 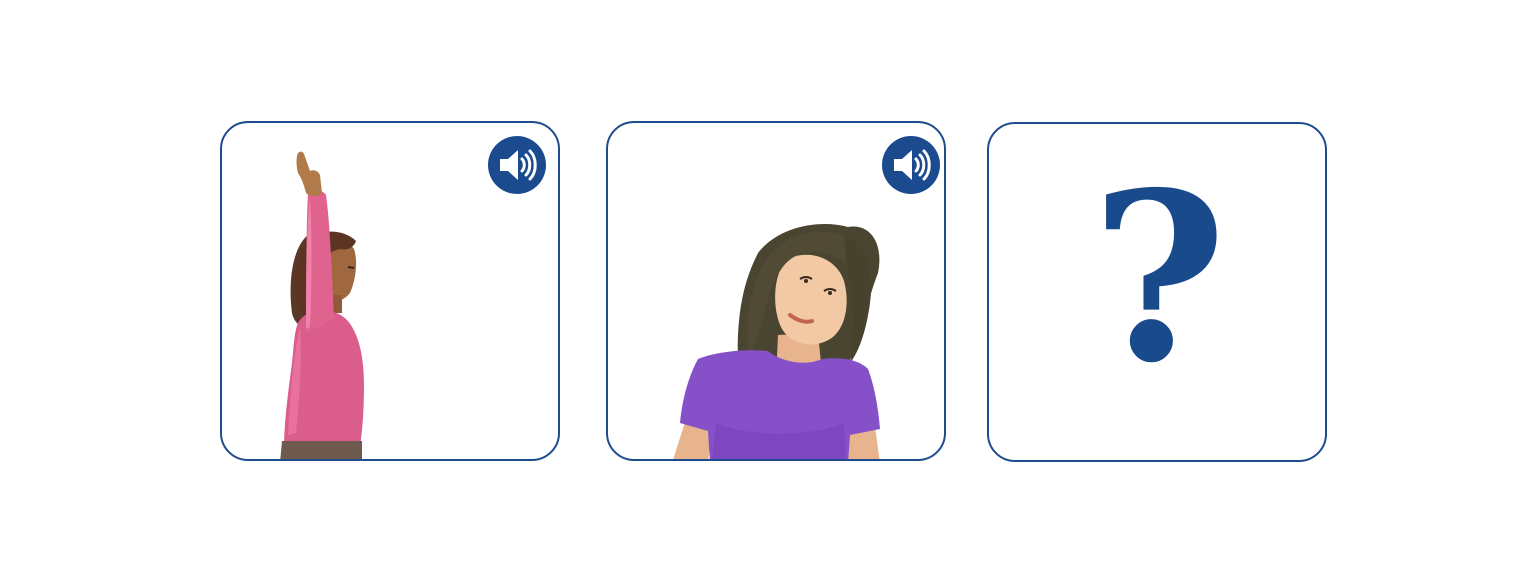 I want to click on exercise-card-arm-raise, so click(x=390, y=291).